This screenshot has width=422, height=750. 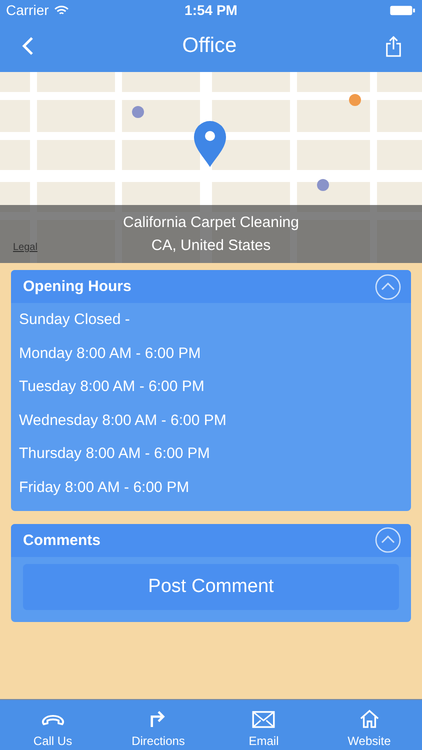 What do you see at coordinates (263, 741) in the screenshot?
I see `tab-label: Email` at bounding box center [263, 741].